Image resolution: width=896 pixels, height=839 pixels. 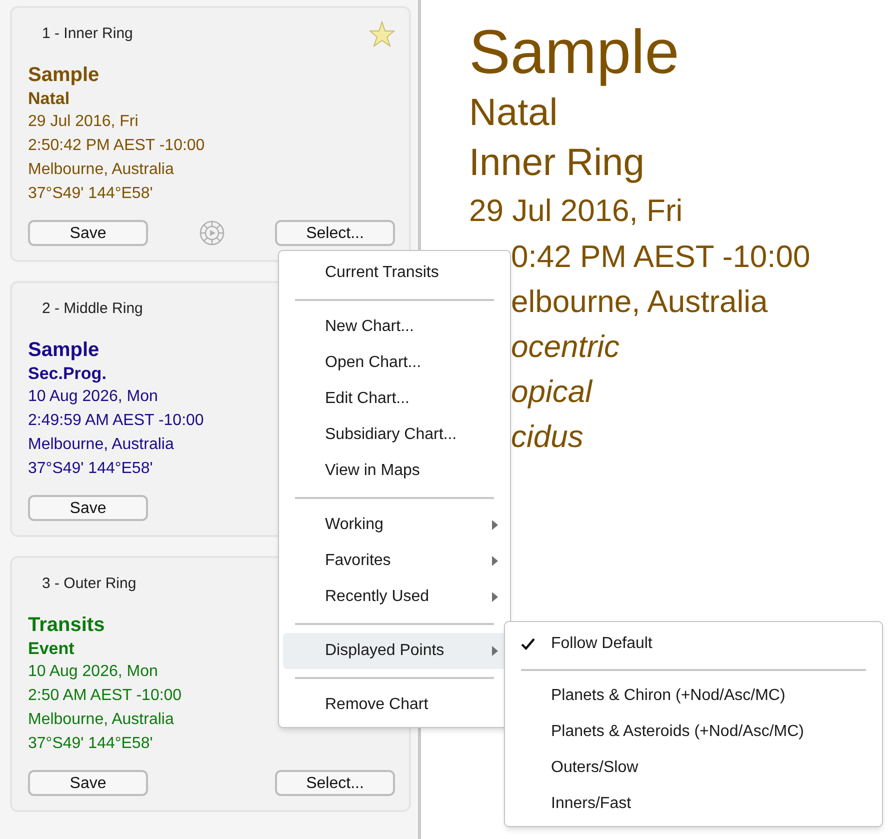 What do you see at coordinates (576, 211) in the screenshot?
I see `chart-info-text: 29 Jul 2016, Fri` at bounding box center [576, 211].